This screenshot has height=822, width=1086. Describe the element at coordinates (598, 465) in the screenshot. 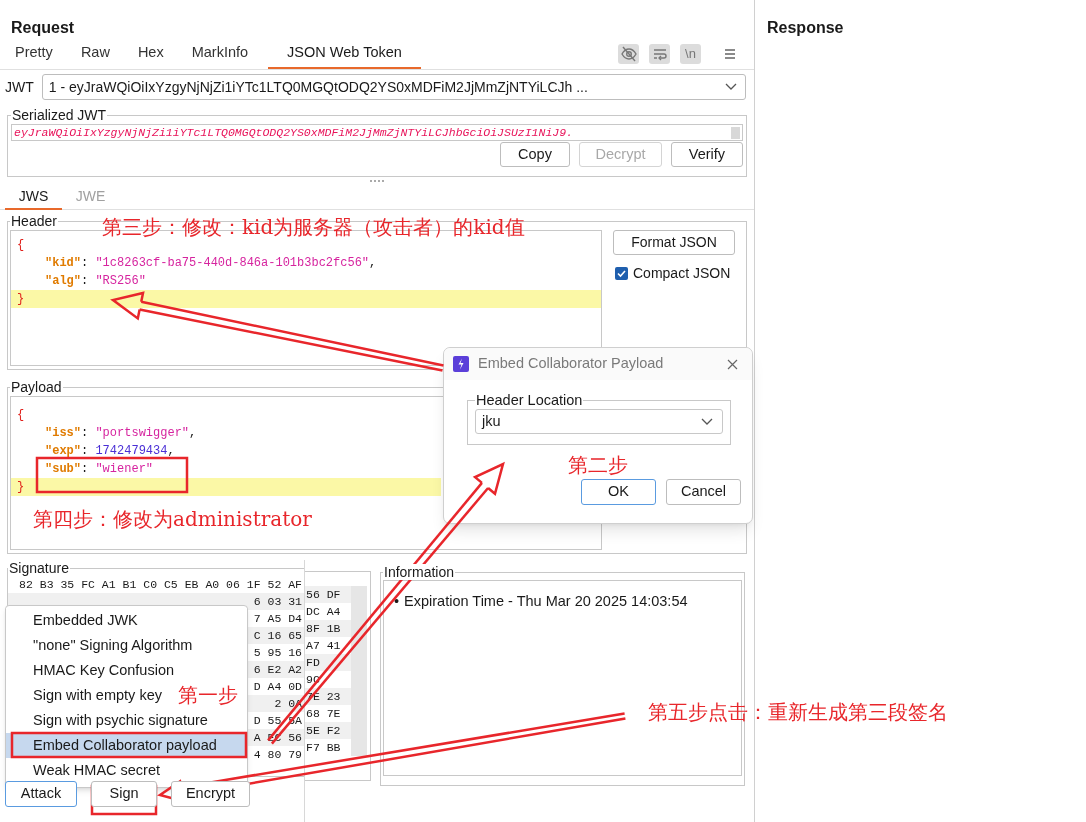

I see `annotation-text: 第二步` at that location.